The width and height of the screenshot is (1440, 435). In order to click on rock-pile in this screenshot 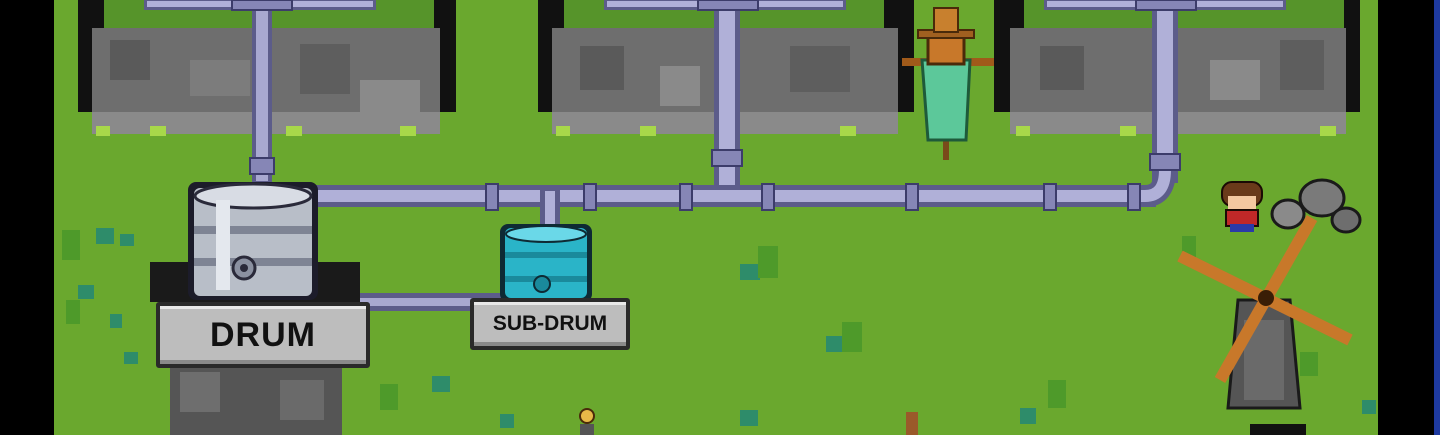, I will do `click(1316, 206)`.